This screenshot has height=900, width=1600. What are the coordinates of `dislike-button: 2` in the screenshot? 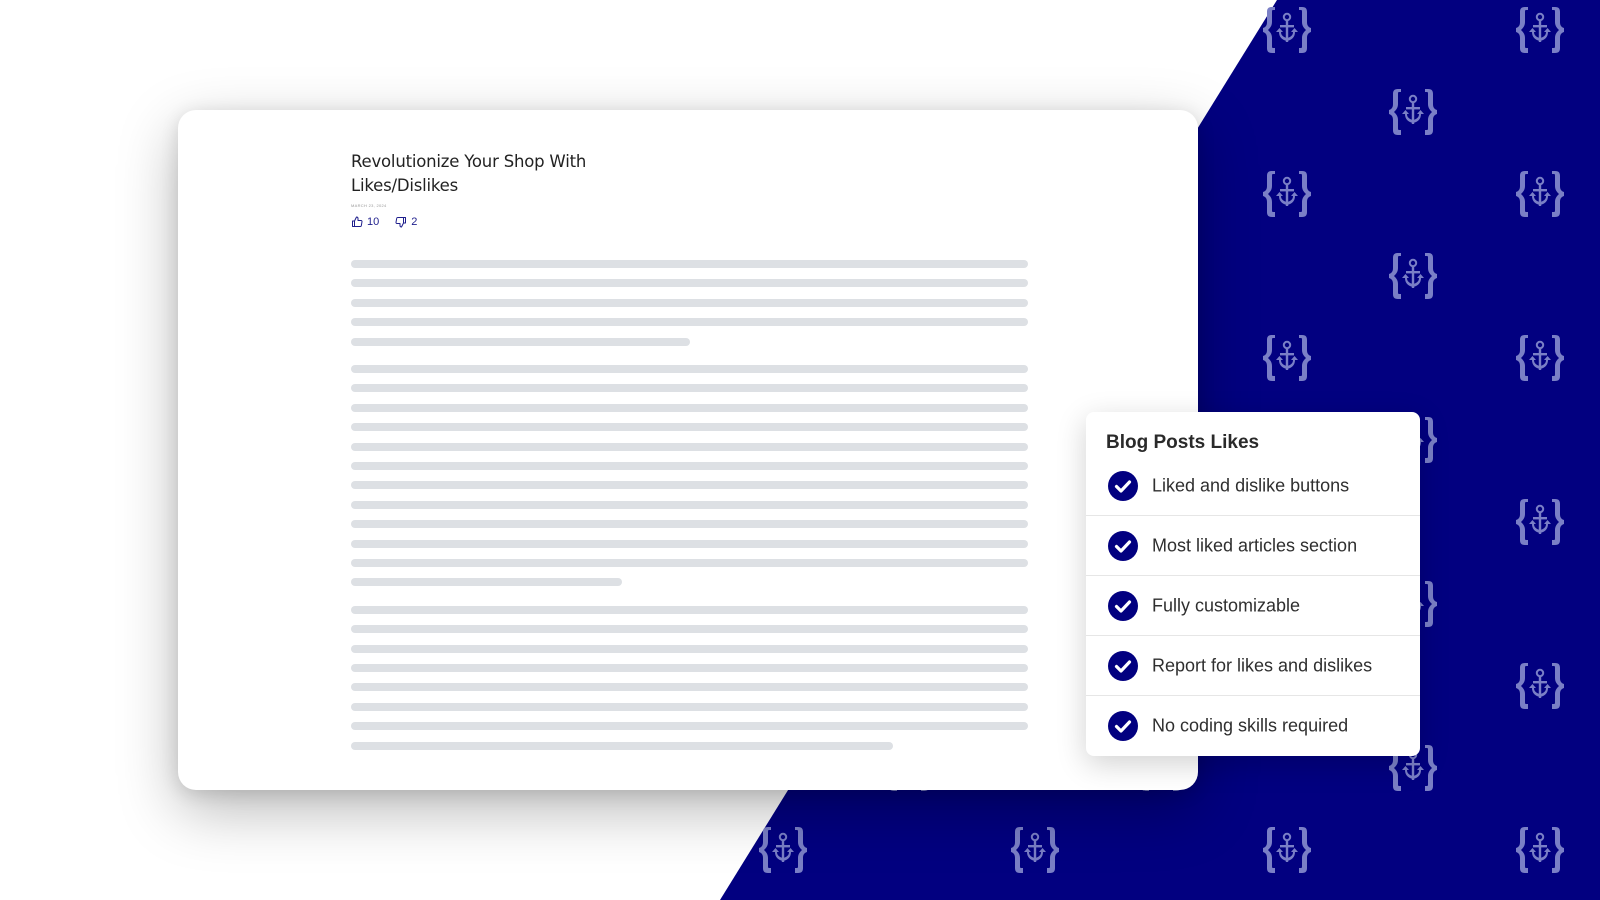 It's located at (406, 222).